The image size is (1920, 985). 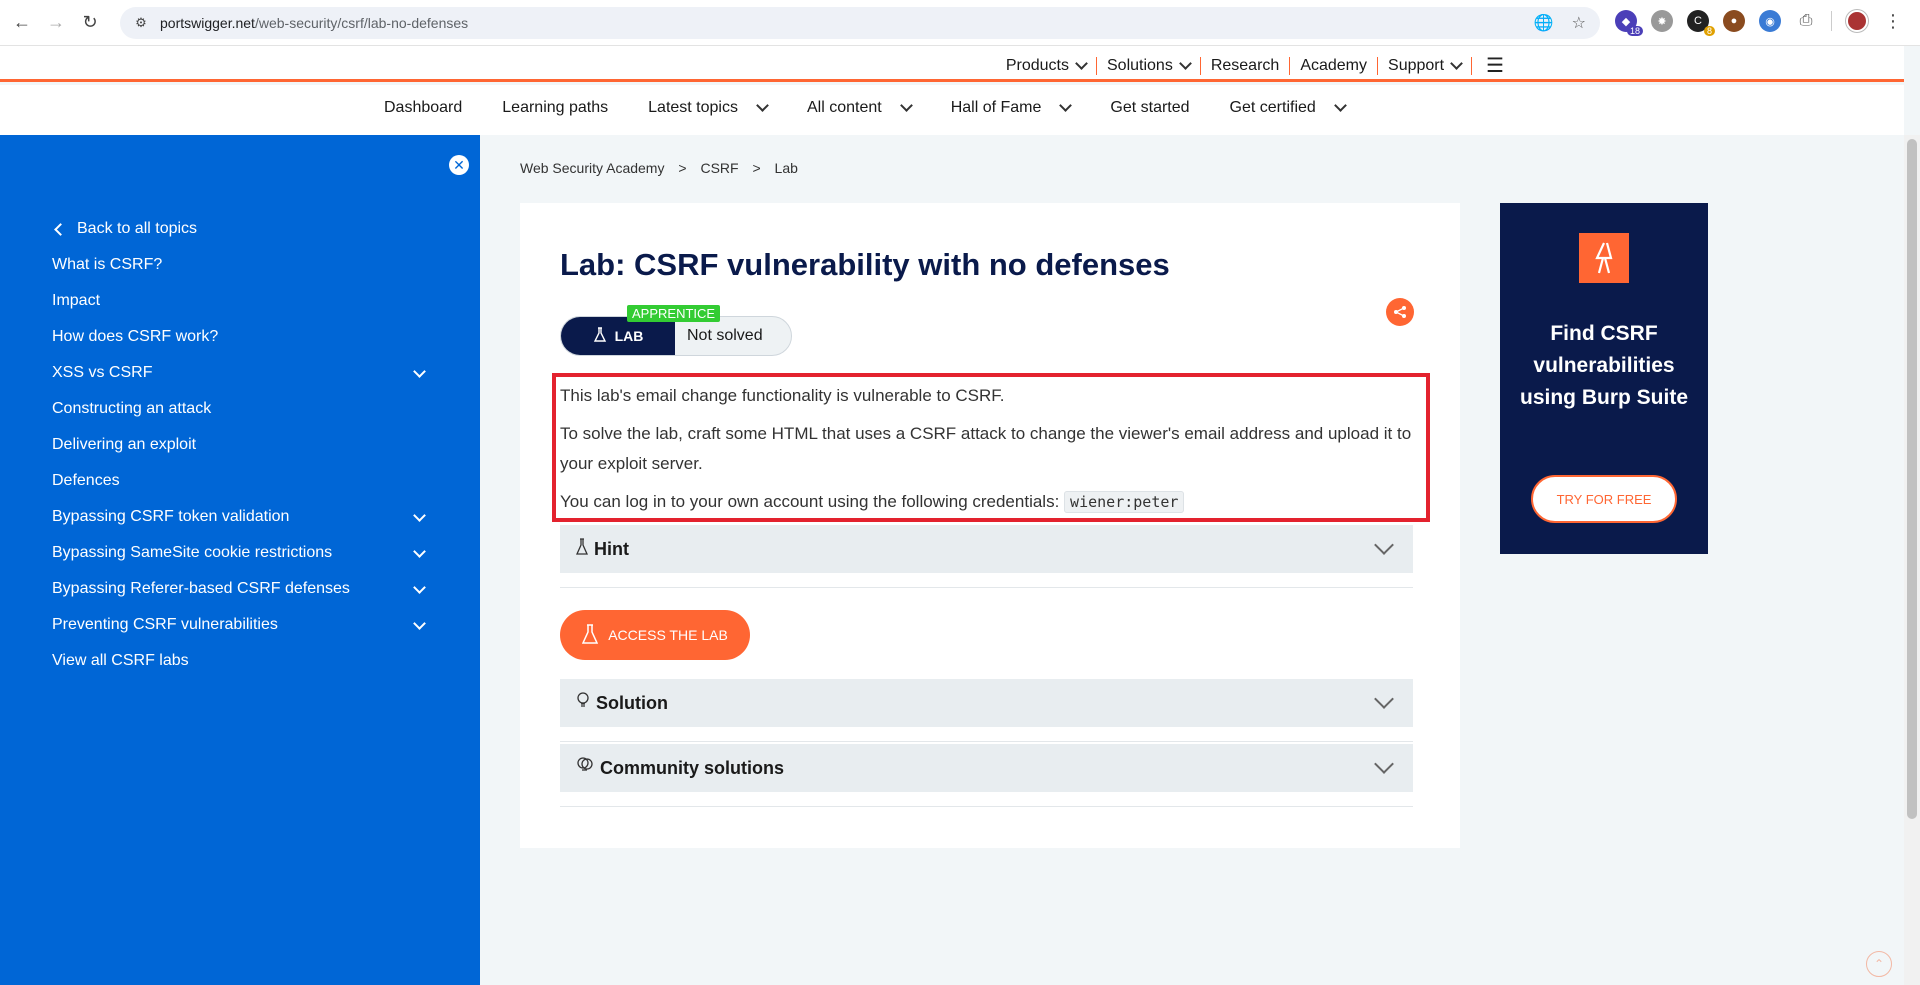 What do you see at coordinates (1245, 66) in the screenshot?
I see `nav-research: Research` at bounding box center [1245, 66].